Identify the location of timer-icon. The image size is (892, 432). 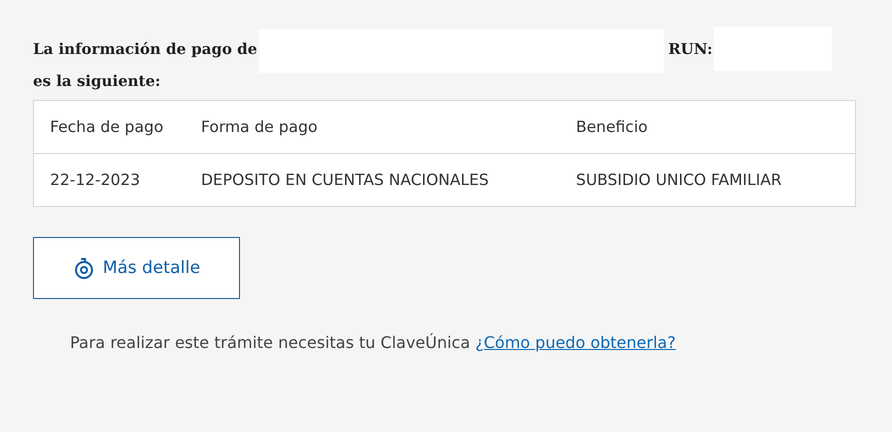
(83, 268).